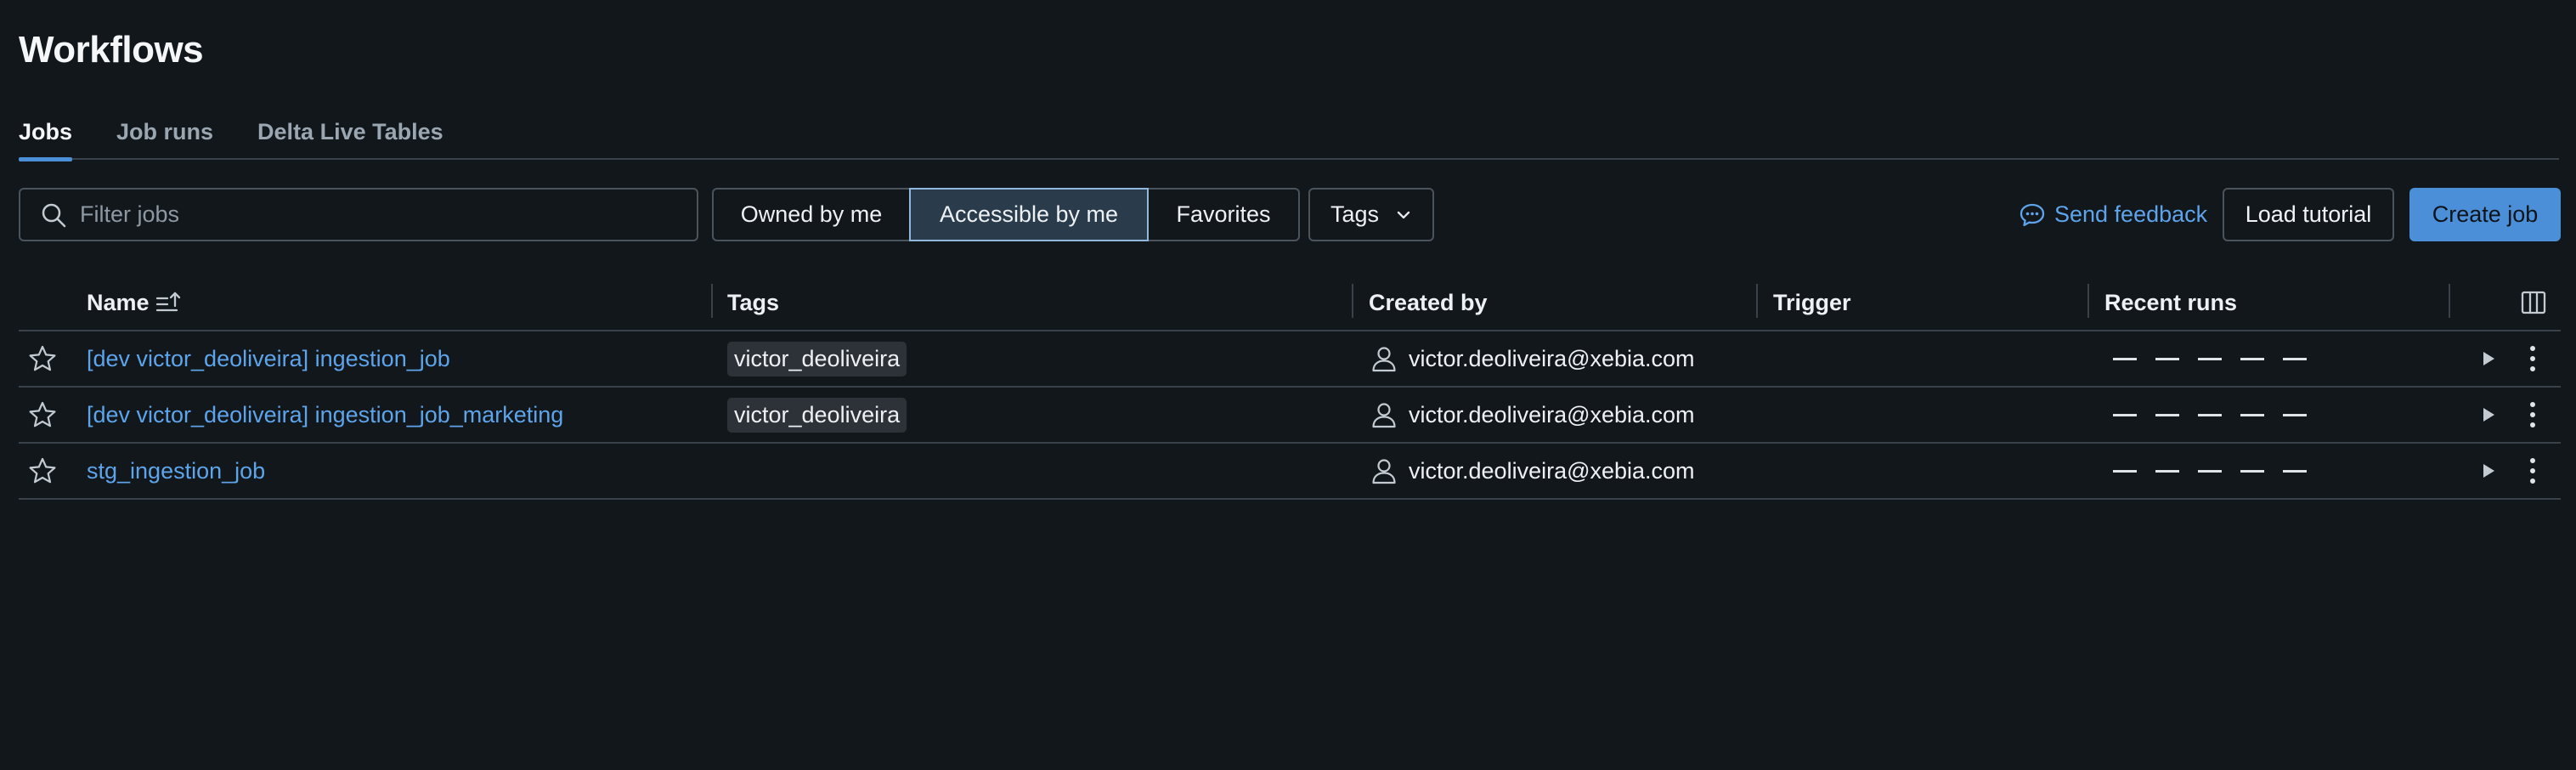 The width and height of the screenshot is (2576, 770). I want to click on columns-icon, so click(2533, 302).